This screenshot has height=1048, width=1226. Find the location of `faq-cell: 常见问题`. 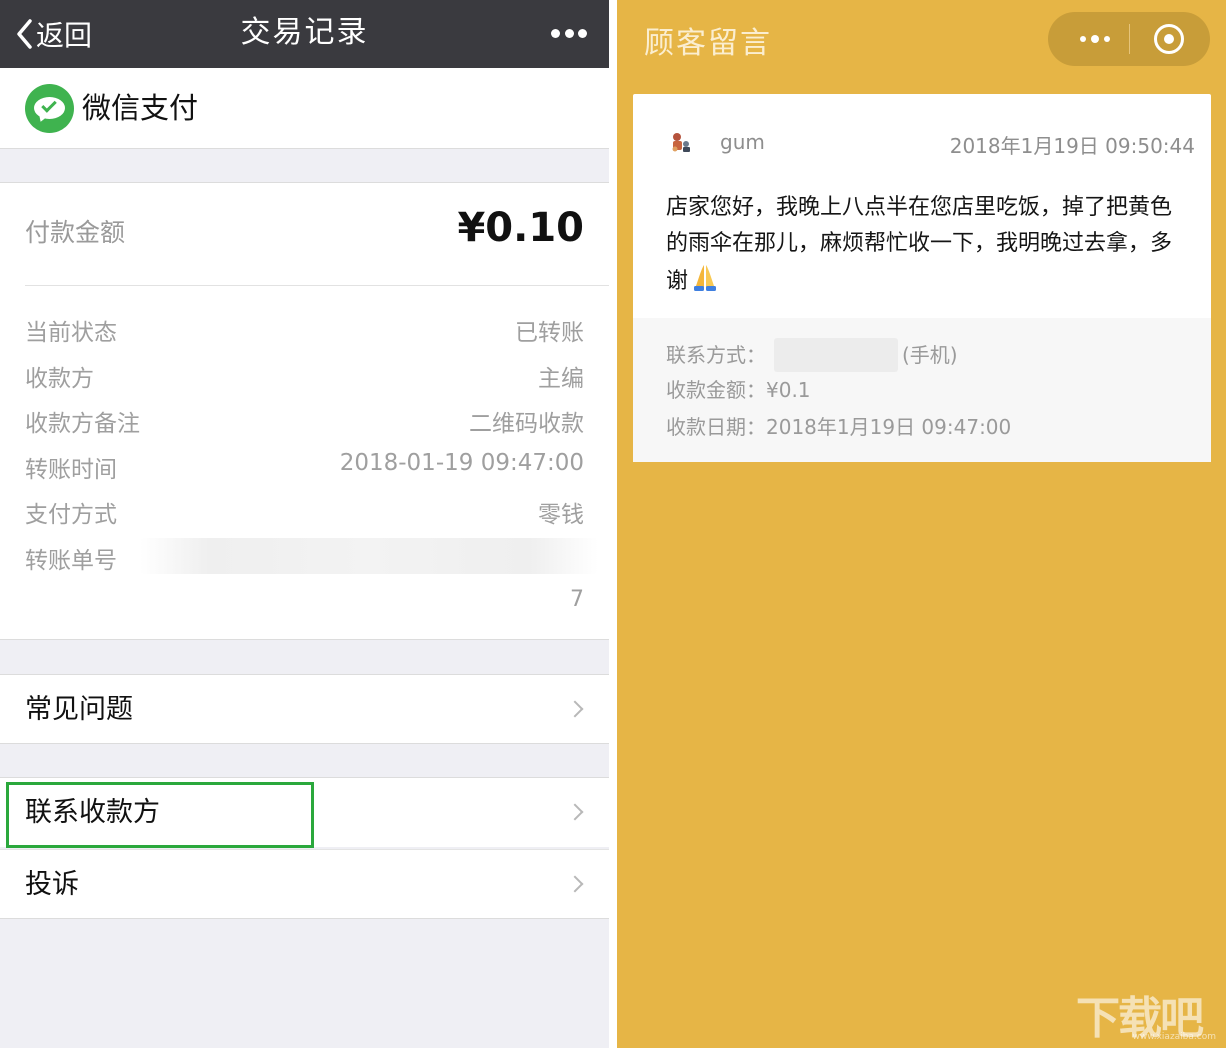

faq-cell: 常见问题 is located at coordinates (304, 709).